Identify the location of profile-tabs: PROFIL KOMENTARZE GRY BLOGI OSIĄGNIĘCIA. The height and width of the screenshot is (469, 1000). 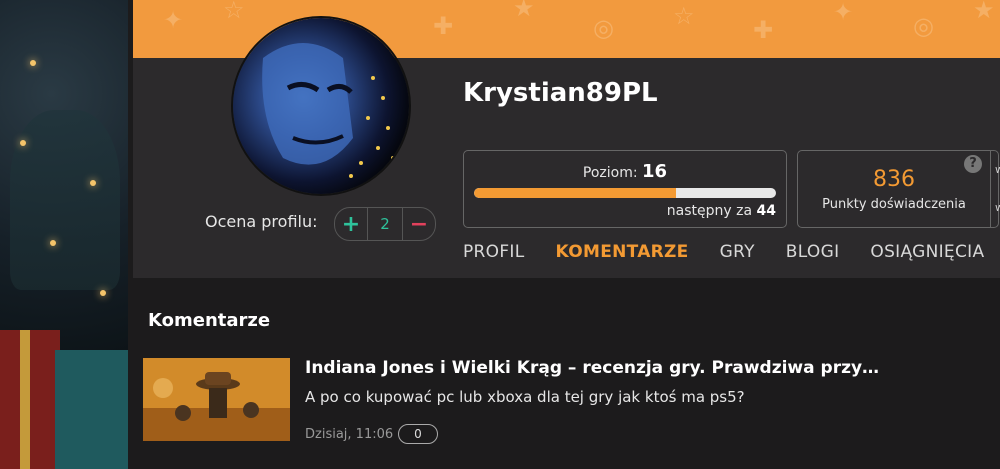
(731, 252).